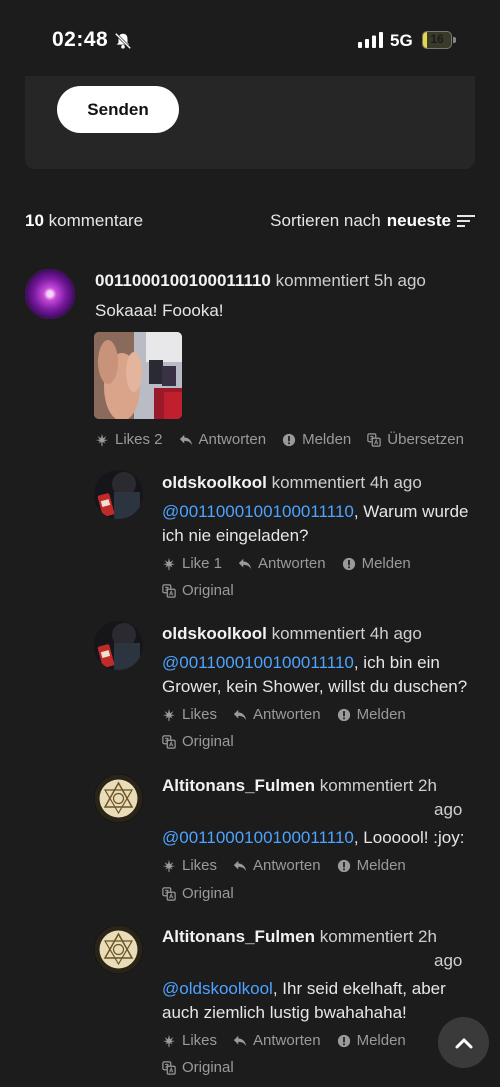 The height and width of the screenshot is (1087, 500). I want to click on mention-link: @oldskoolkool, so click(217, 988).